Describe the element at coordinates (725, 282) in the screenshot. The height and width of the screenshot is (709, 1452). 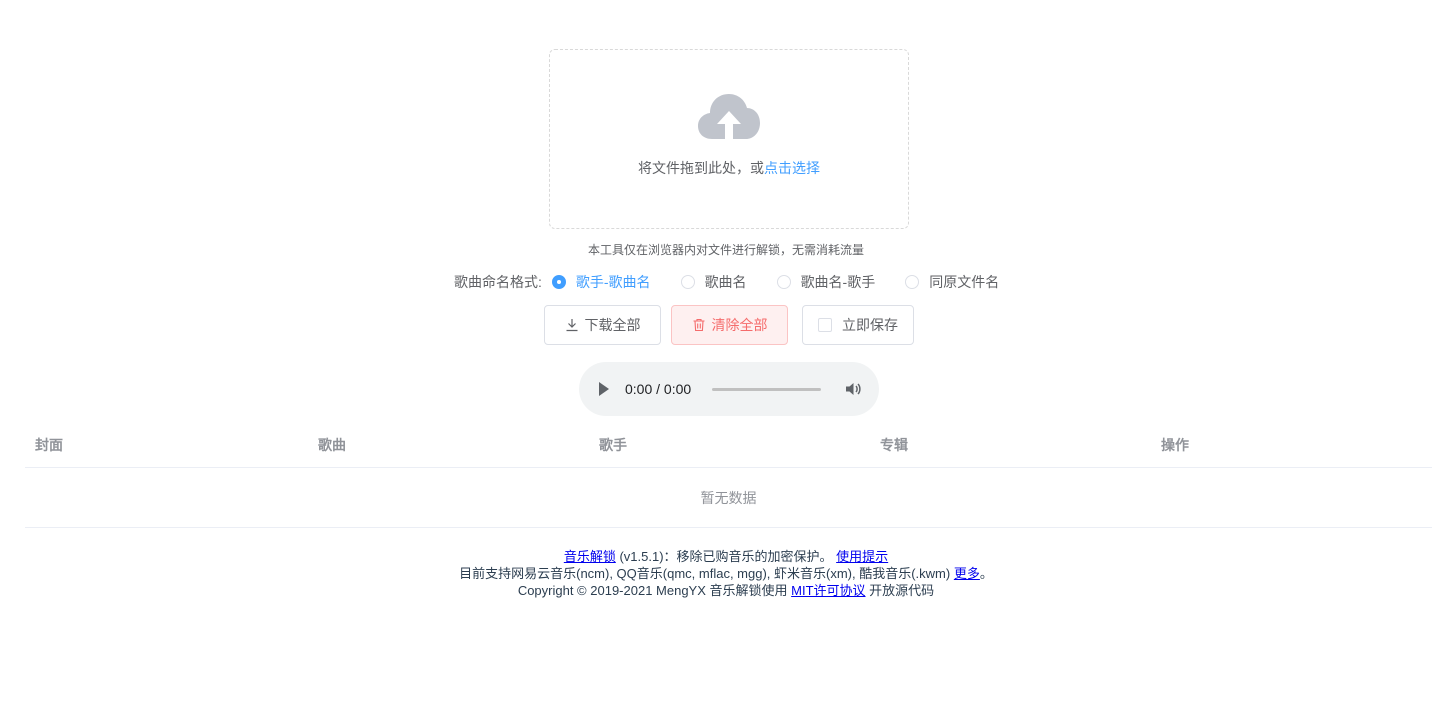
I see `radio-label: 歌曲名` at that location.